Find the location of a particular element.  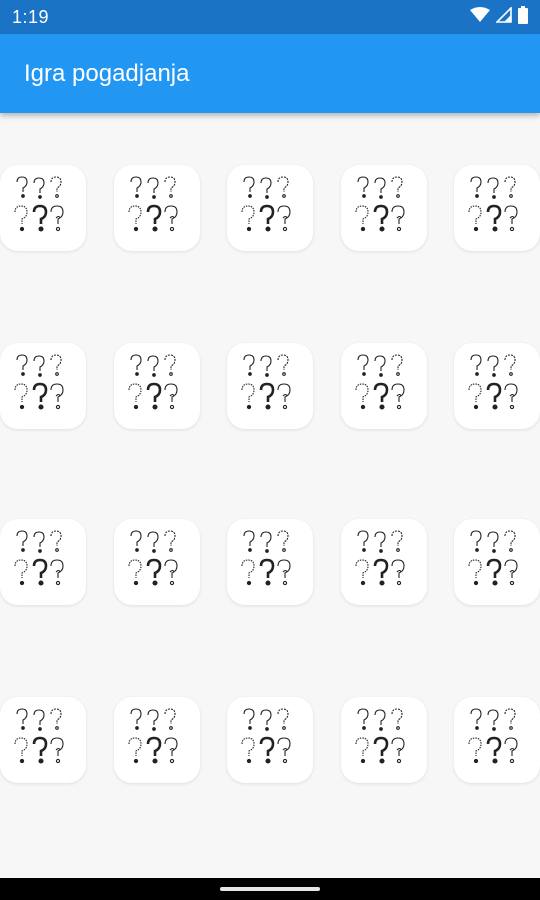

memory-card-r3-c3 is located at coordinates (270, 562).